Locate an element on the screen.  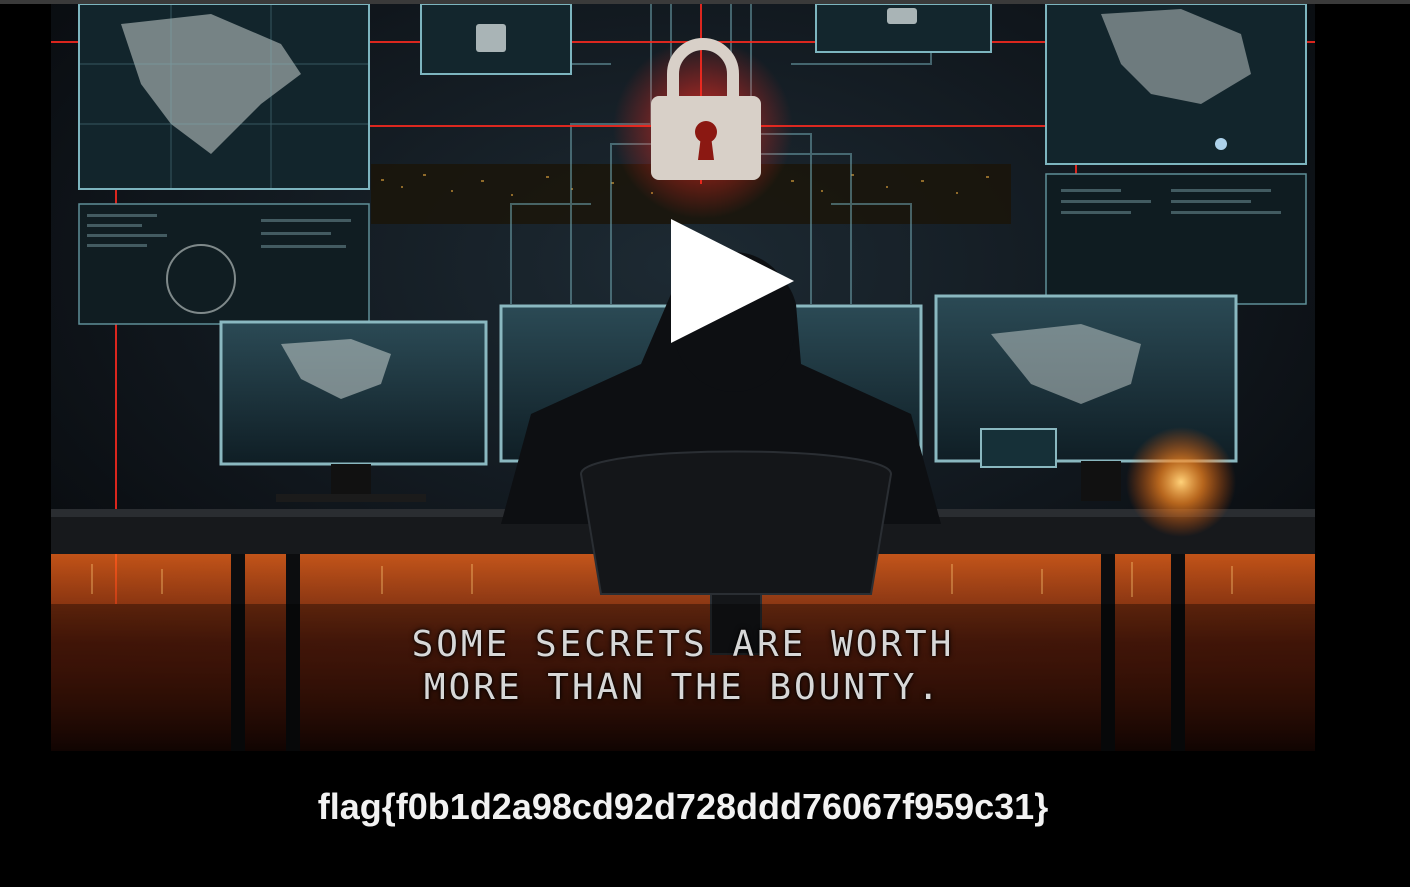
play-button is located at coordinates (736, 284).